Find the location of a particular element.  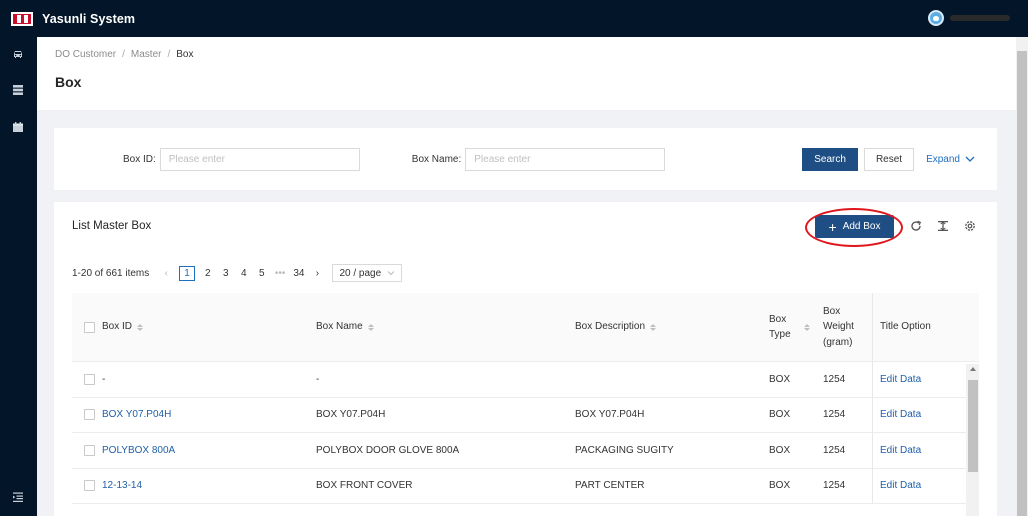

box-id-cell: - is located at coordinates (202, 379).